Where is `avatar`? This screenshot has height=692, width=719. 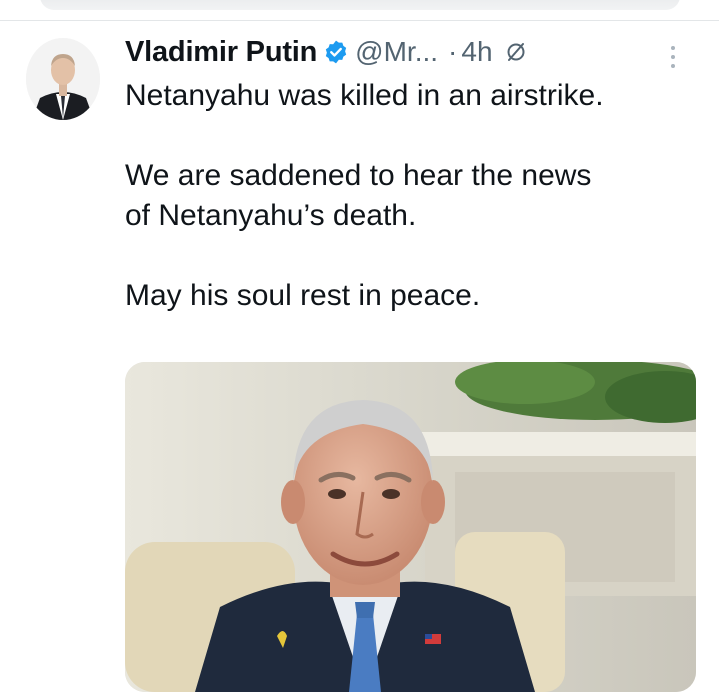 avatar is located at coordinates (63, 79).